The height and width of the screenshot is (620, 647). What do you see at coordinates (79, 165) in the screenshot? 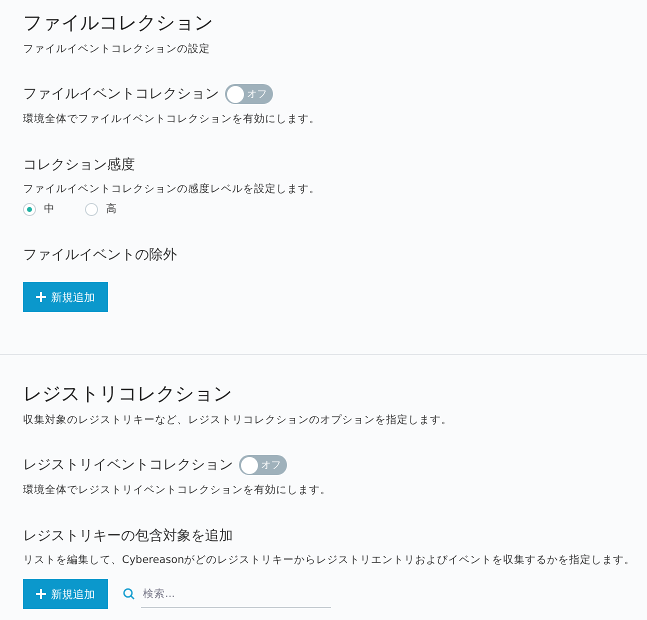
I see `setting-label: コレクション感度` at bounding box center [79, 165].